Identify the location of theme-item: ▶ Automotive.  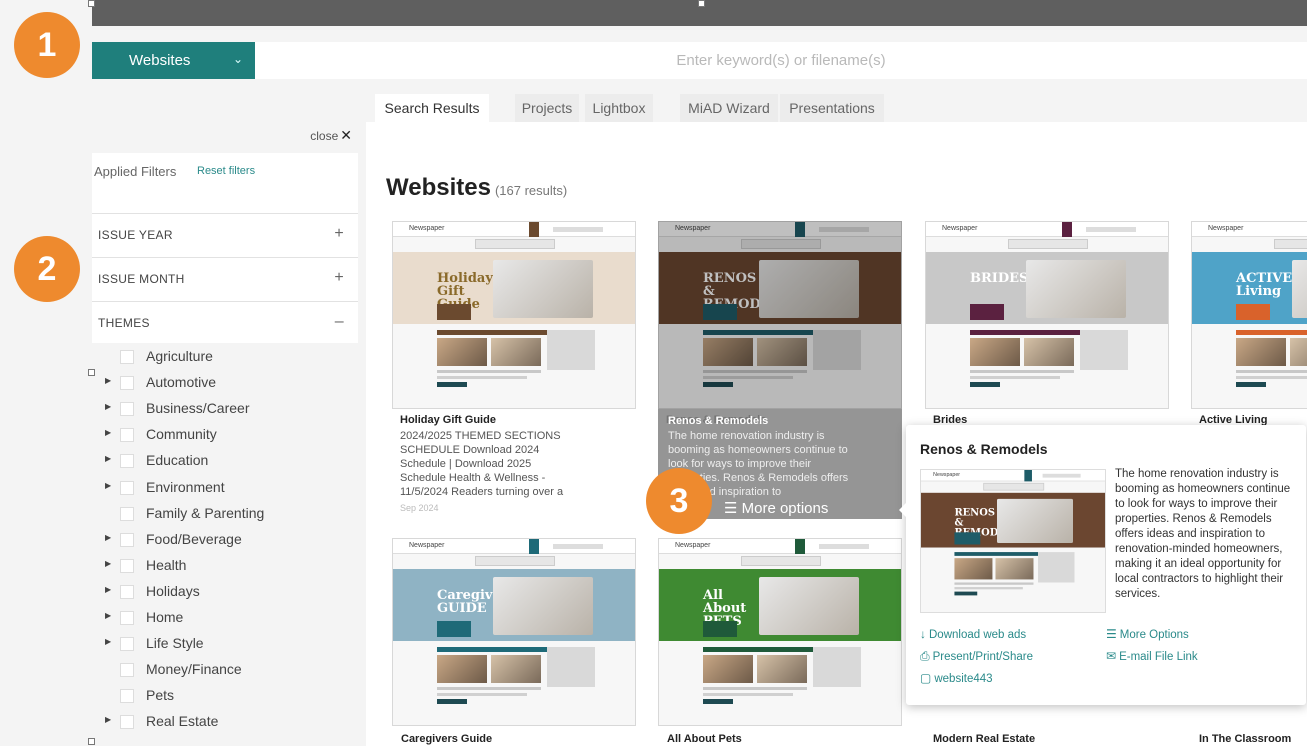
(225, 383).